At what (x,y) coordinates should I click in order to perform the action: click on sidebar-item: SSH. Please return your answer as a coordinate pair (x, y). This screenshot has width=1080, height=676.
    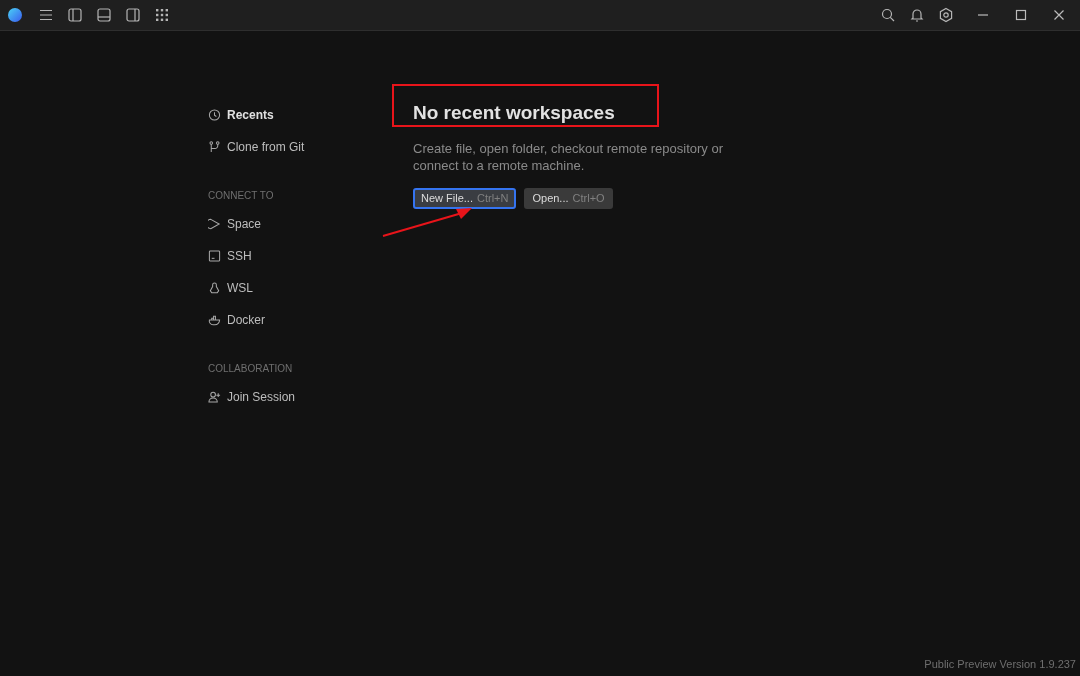
    Looking at the image, I should click on (230, 256).